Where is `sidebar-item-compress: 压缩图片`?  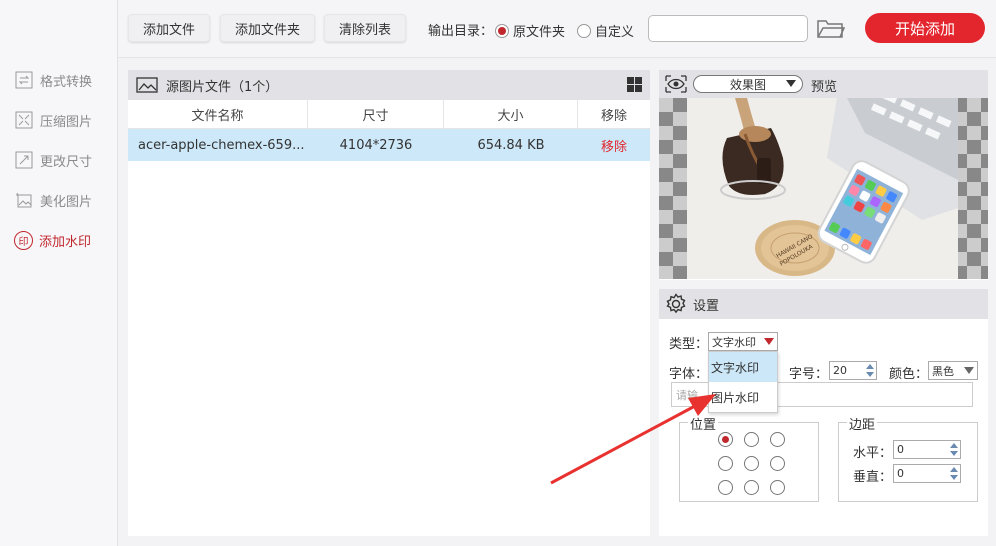
sidebar-item-compress: 压缩图片 is located at coordinates (53, 120).